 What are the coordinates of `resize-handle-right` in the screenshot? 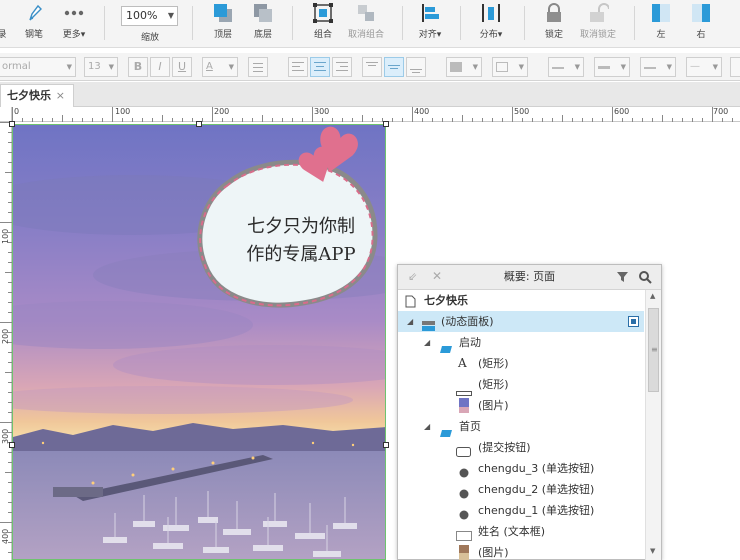 It's located at (386, 445).